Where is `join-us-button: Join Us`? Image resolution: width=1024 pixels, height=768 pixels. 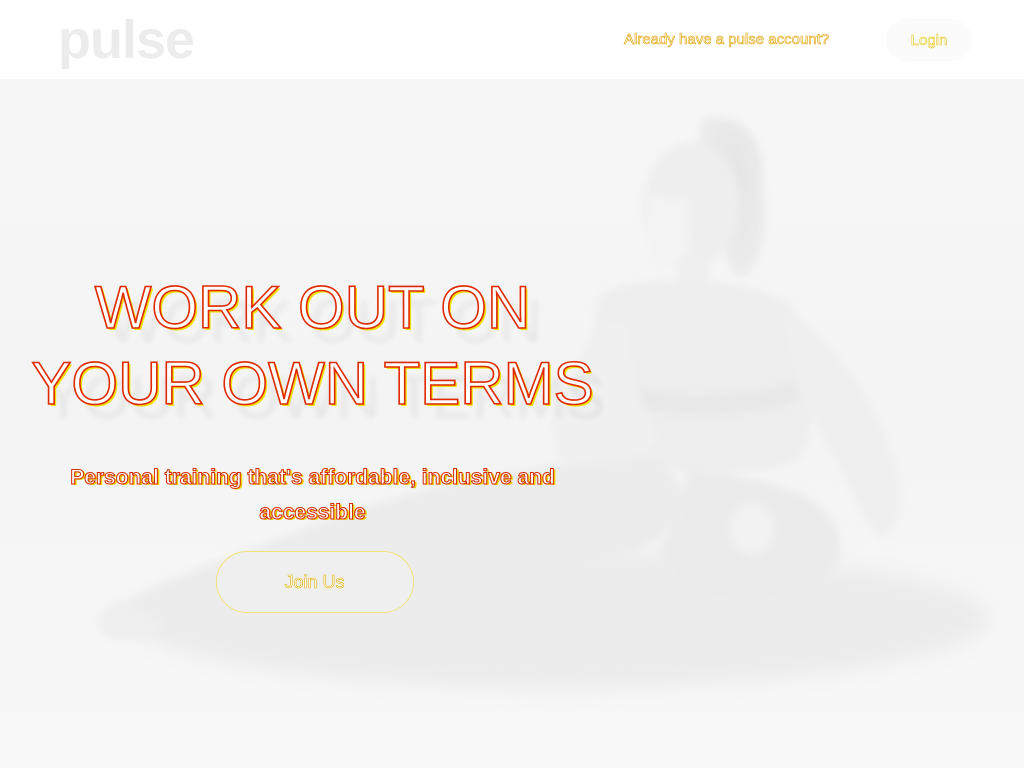
join-us-button: Join Us is located at coordinates (314, 582).